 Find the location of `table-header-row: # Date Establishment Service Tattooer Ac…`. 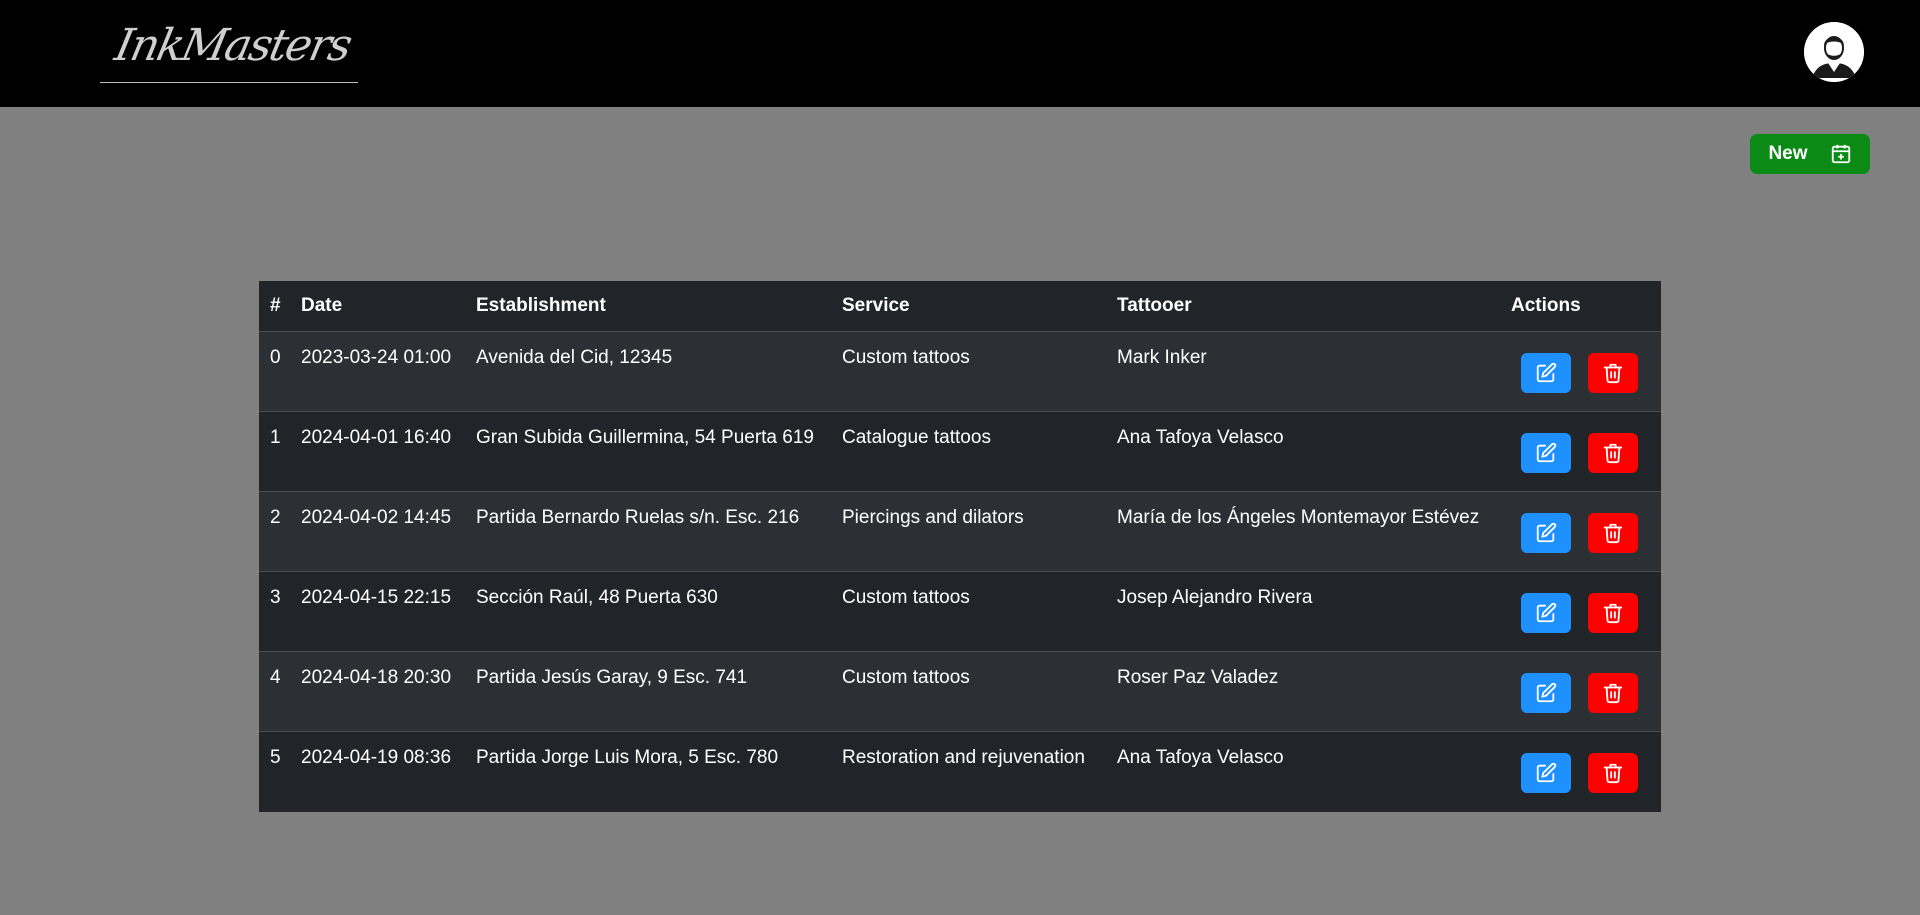

table-header-row: # Date Establishment Service Tattooer Ac… is located at coordinates (960, 306).